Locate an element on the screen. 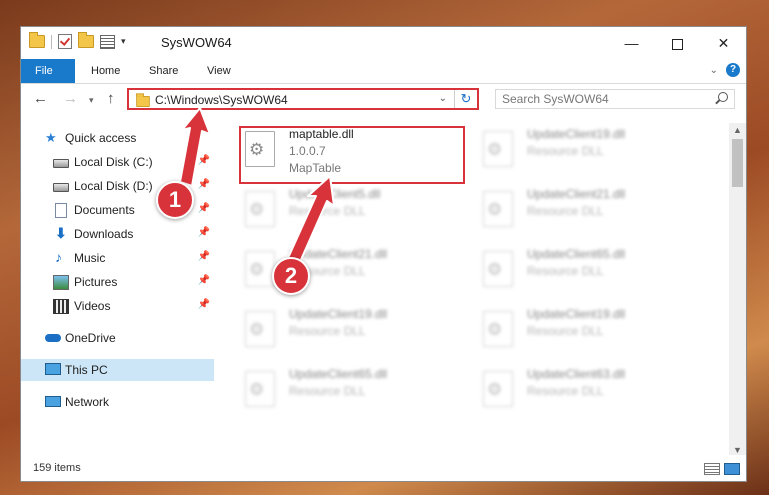 The width and height of the screenshot is (769, 495). sidebar-item-label: Downloads is located at coordinates (104, 234).